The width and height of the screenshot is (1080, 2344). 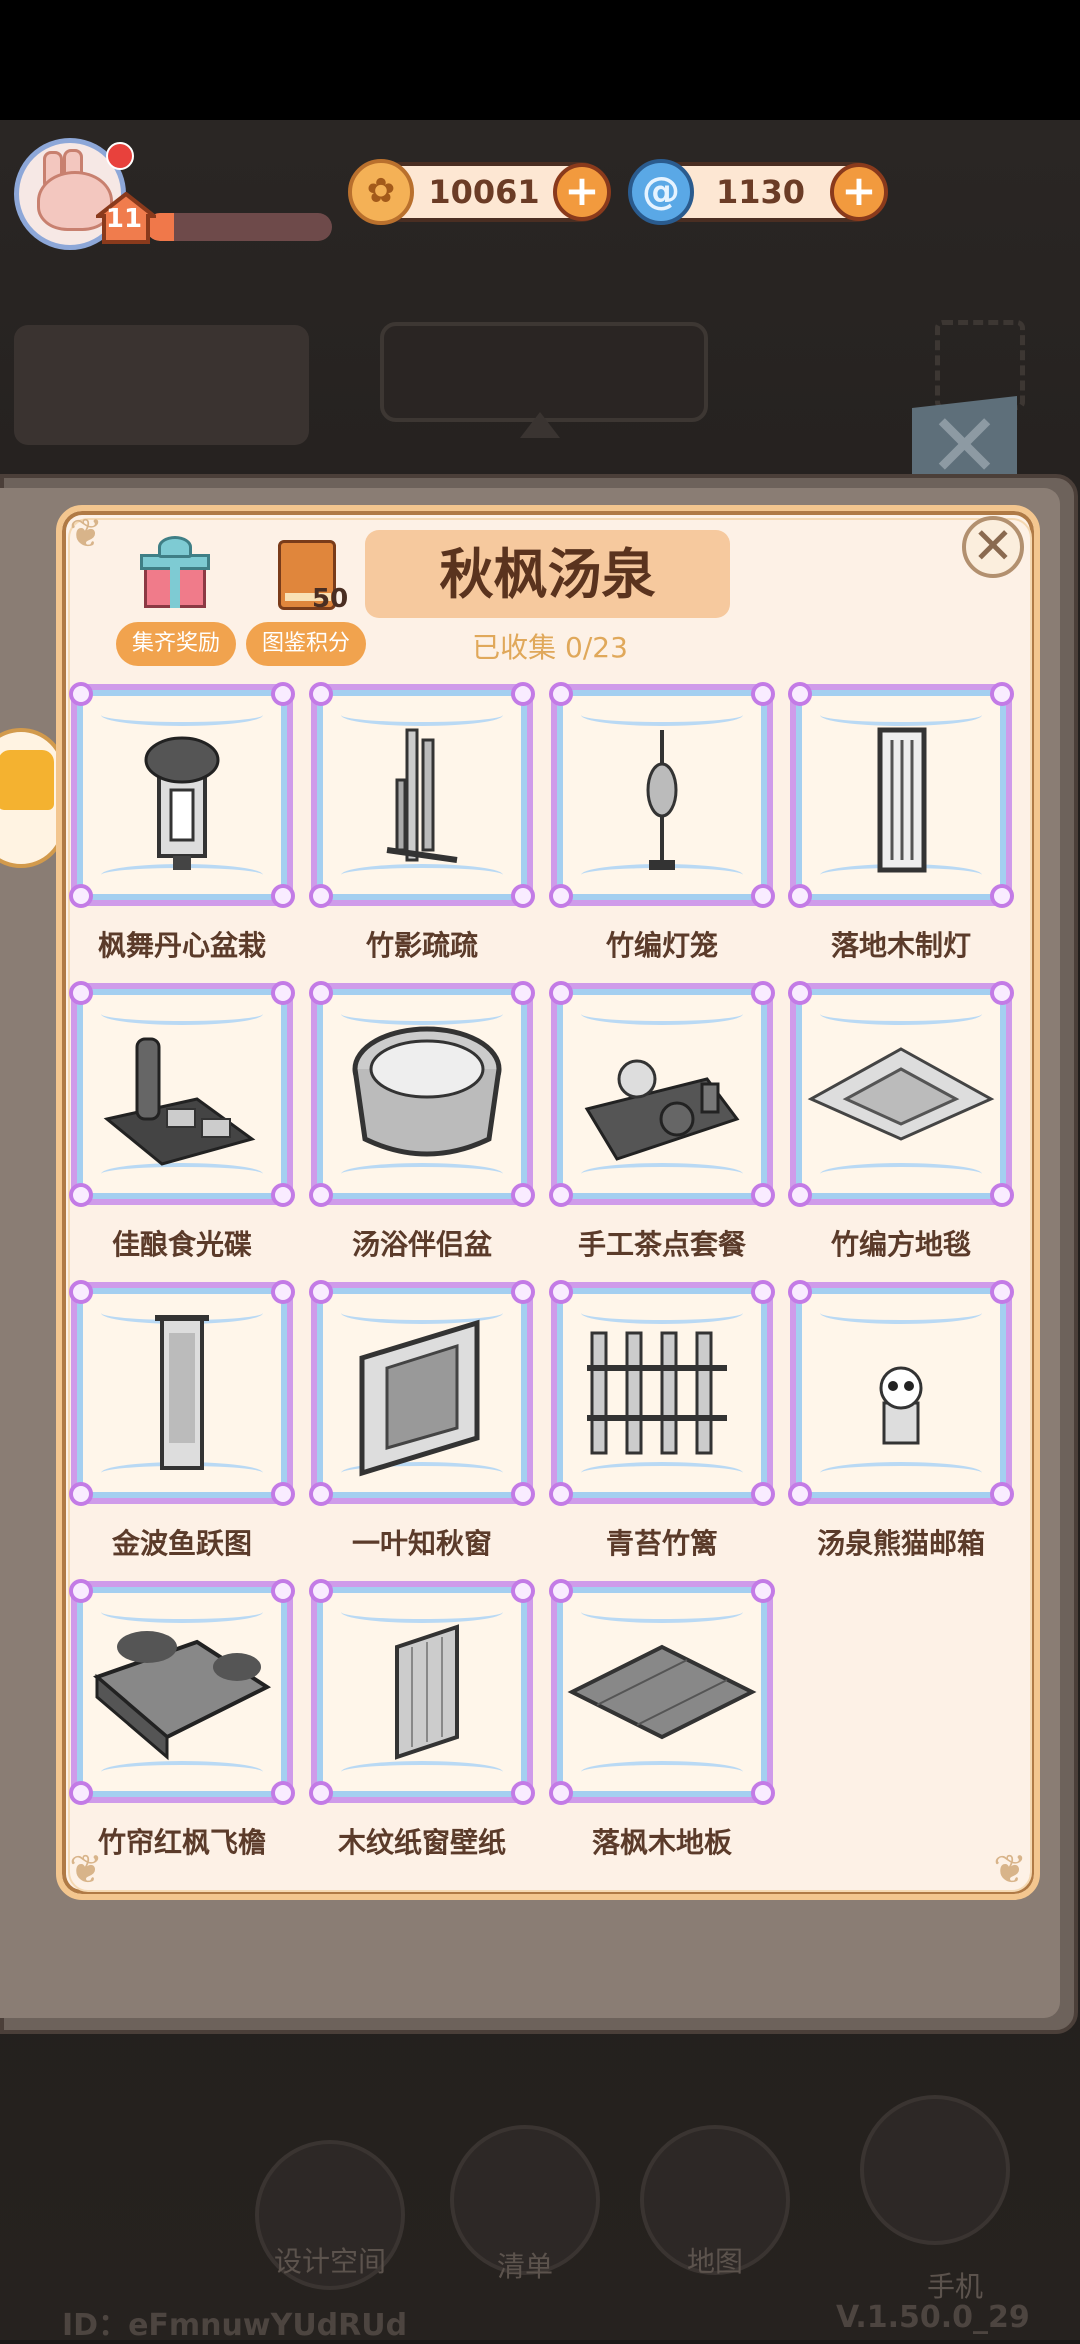 What do you see at coordinates (161, 385) in the screenshot?
I see `backdrop-event-card` at bounding box center [161, 385].